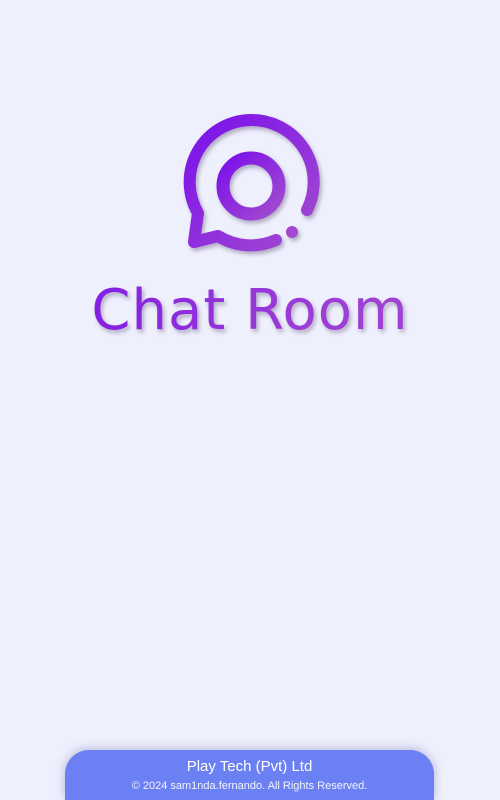 This screenshot has height=800, width=500. Describe the element at coordinates (251, 187) in the screenshot. I see `chat-bubble-at-icon` at that location.